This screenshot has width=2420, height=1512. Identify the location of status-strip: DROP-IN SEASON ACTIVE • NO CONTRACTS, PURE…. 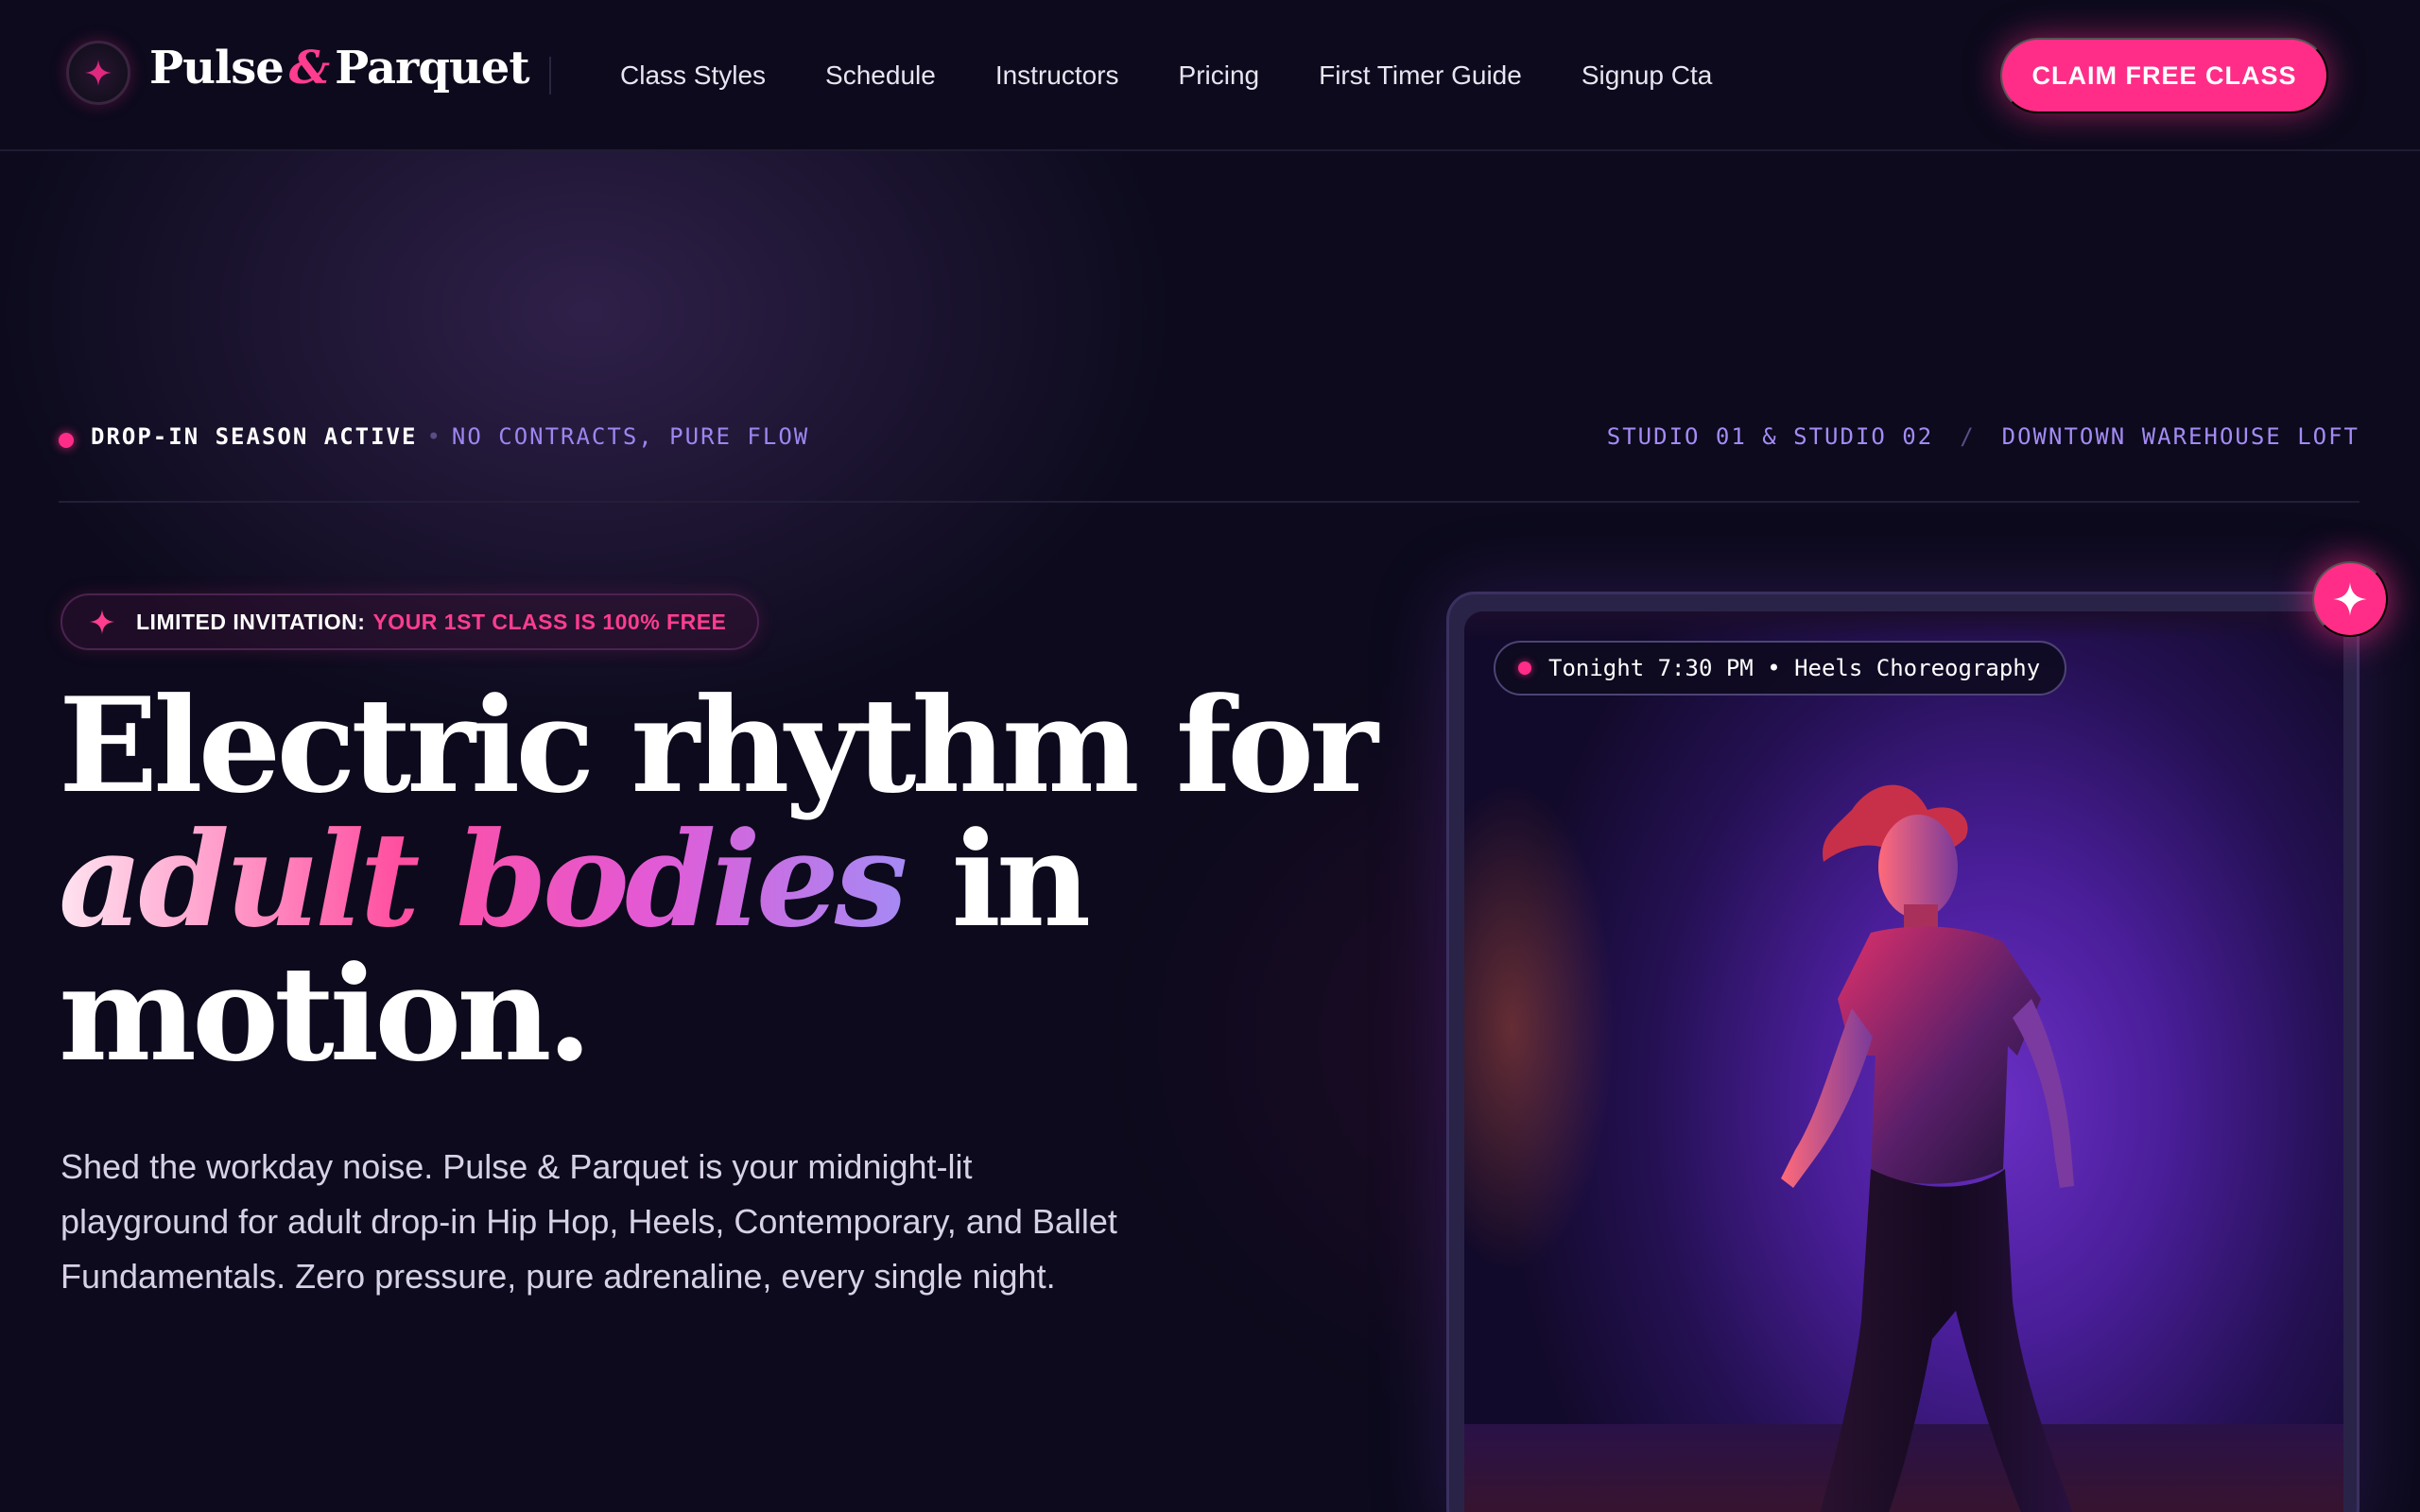
(1210, 439).